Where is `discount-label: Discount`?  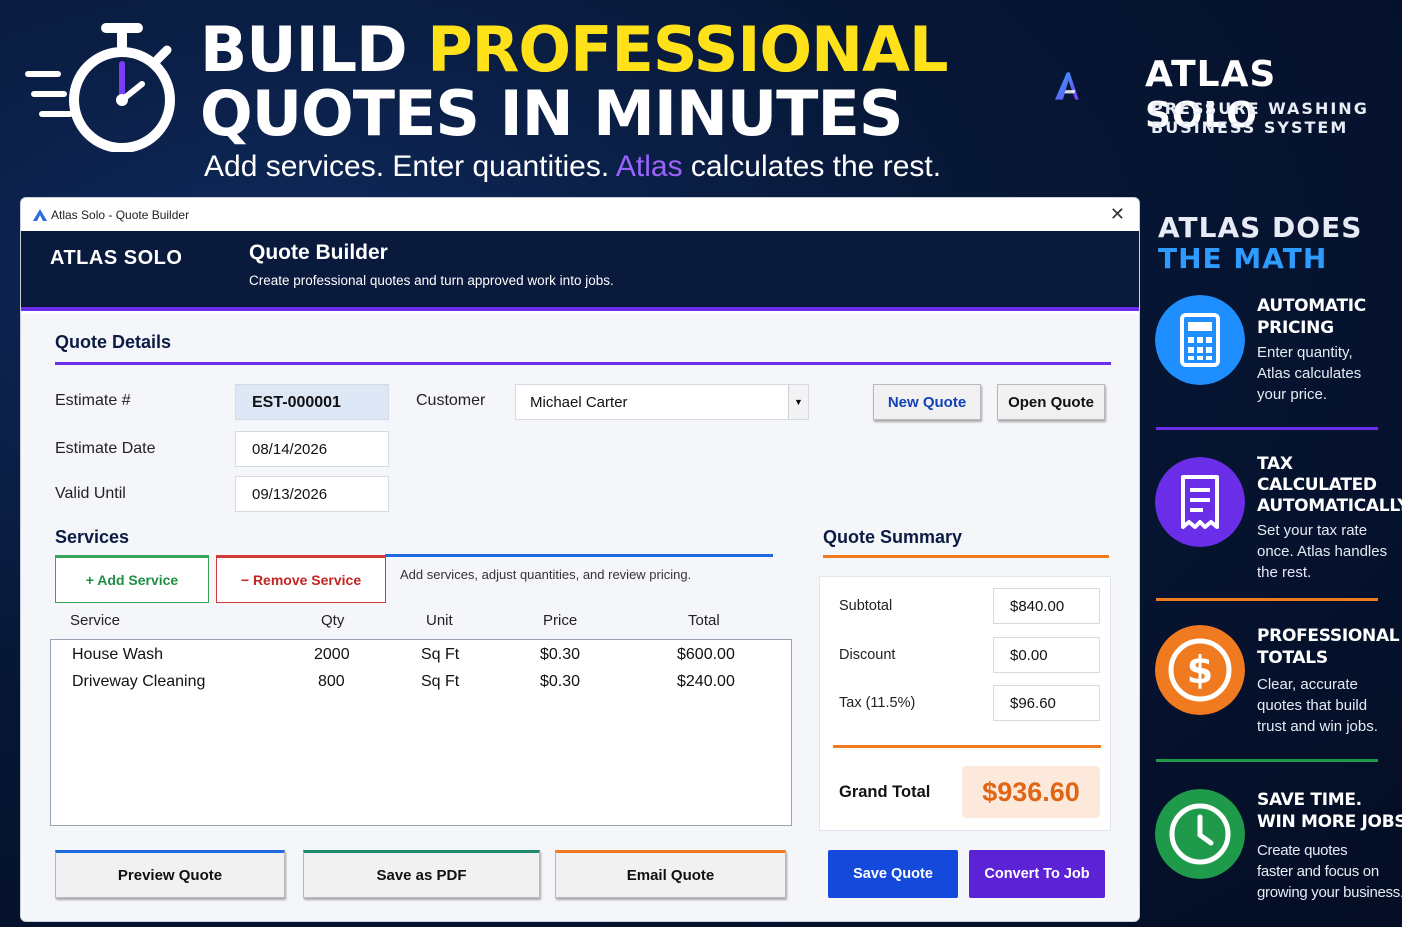 discount-label: Discount is located at coordinates (867, 655).